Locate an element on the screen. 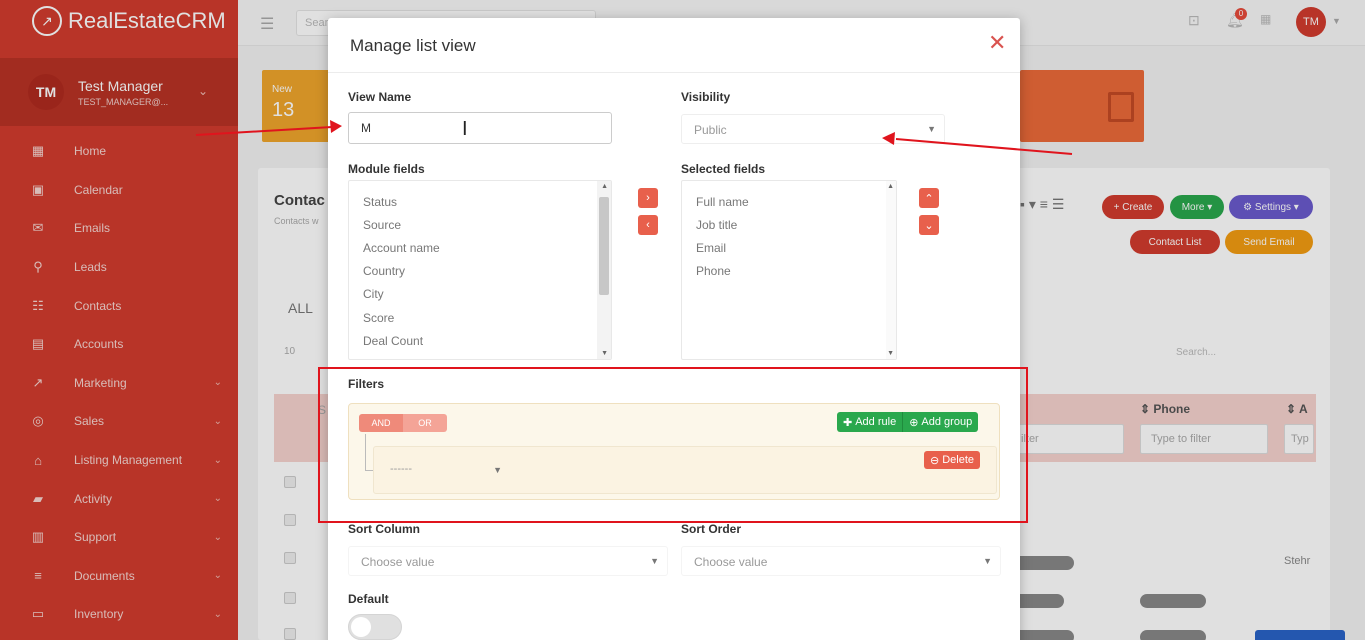 The image size is (1365, 640). visibility-value: Public is located at coordinates (710, 130).